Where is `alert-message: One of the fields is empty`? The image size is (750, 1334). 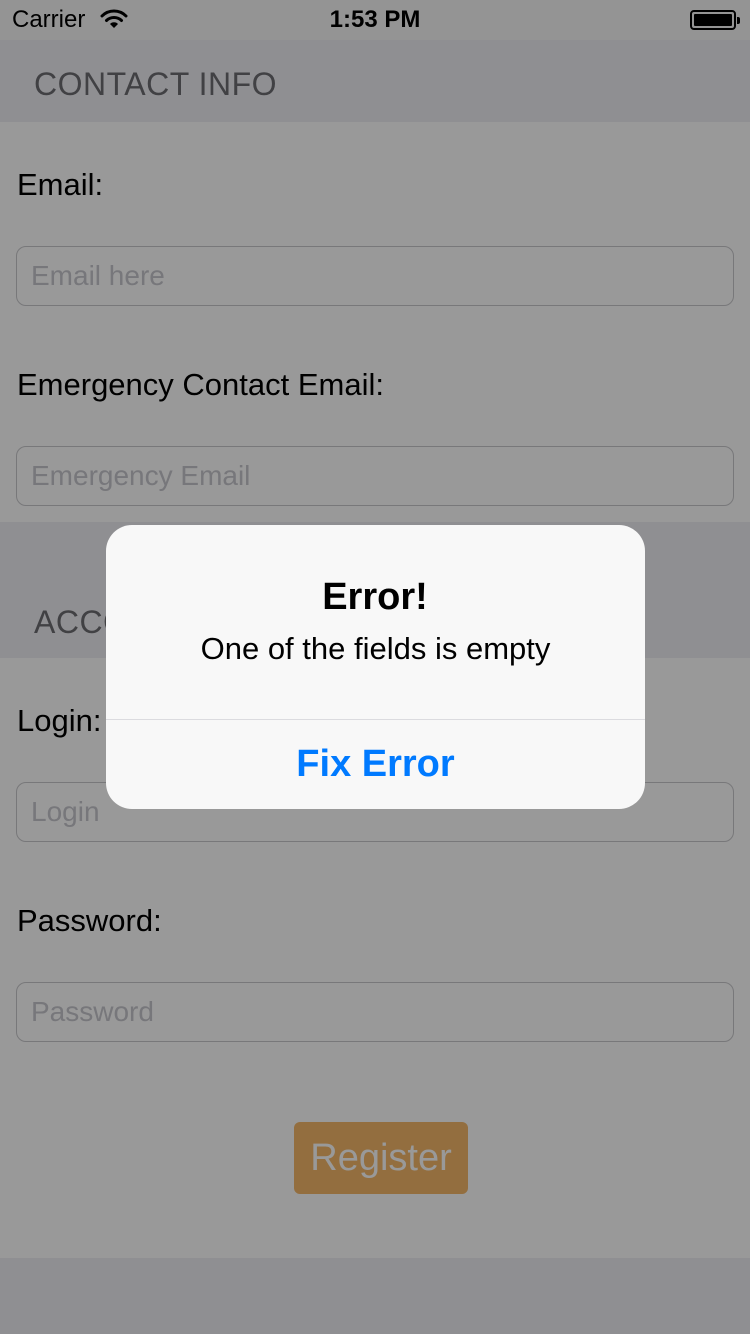 alert-message: One of the fields is empty is located at coordinates (375, 648).